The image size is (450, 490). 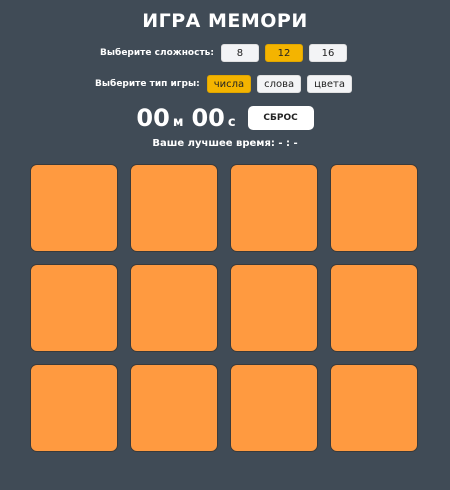 What do you see at coordinates (279, 84) in the screenshot?
I see `game-type-option-words: слова` at bounding box center [279, 84].